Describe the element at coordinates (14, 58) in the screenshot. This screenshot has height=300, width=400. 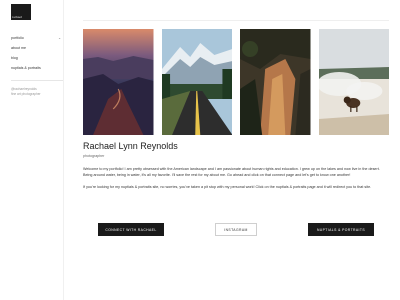
I see `nav-item-label: blog` at that location.